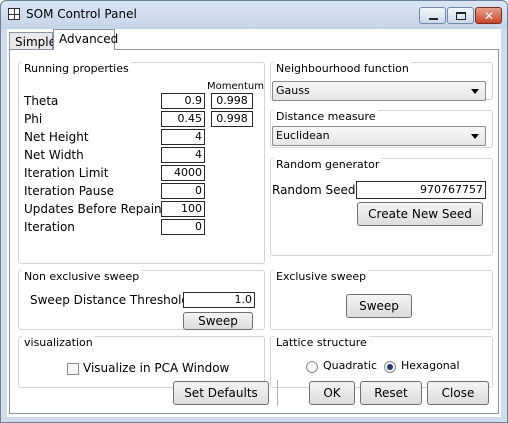 The image size is (508, 423). Describe the element at coordinates (183, 155) in the screenshot. I see `net-width-field: 4` at that location.